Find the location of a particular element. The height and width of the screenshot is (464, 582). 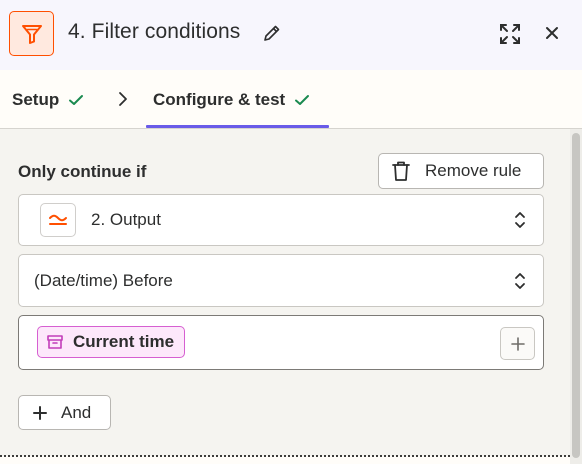

tab-configure-test: Configure & test is located at coordinates (231, 100).